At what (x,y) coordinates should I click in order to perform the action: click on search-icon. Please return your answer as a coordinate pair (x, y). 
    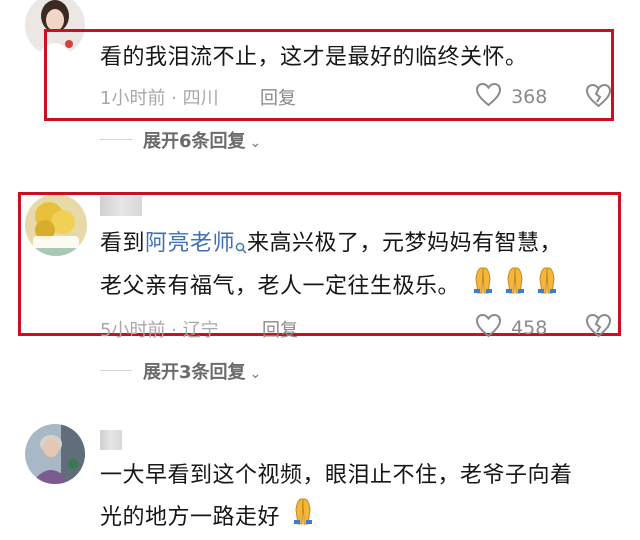
    Looking at the image, I should click on (241, 241).